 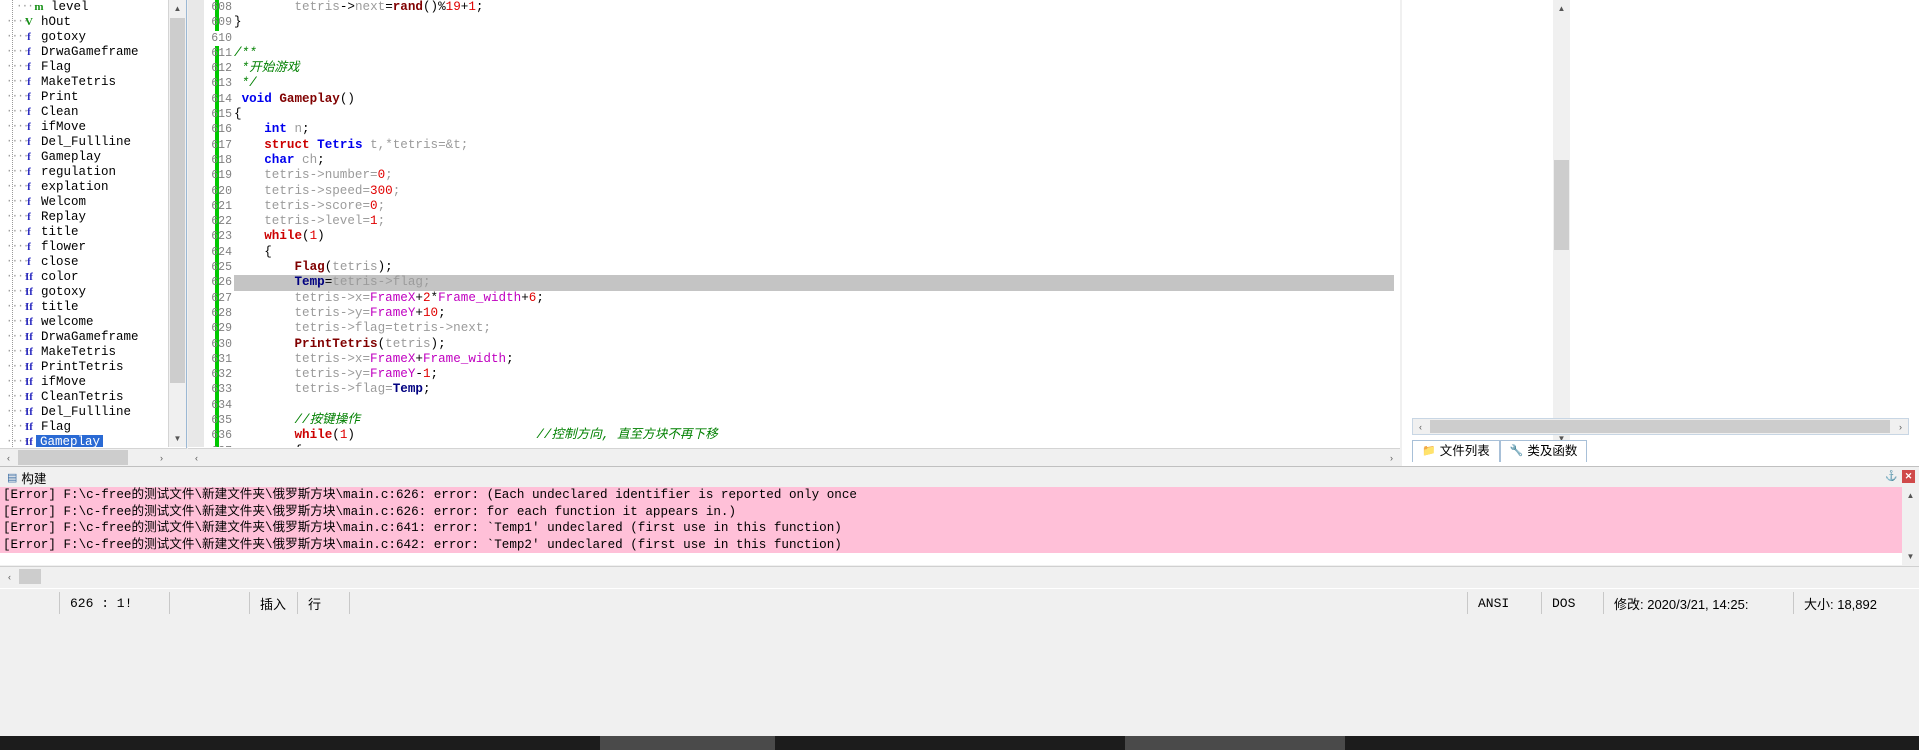 What do you see at coordinates (794, 237) in the screenshot?
I see `code-line: 623 while(1)` at bounding box center [794, 237].